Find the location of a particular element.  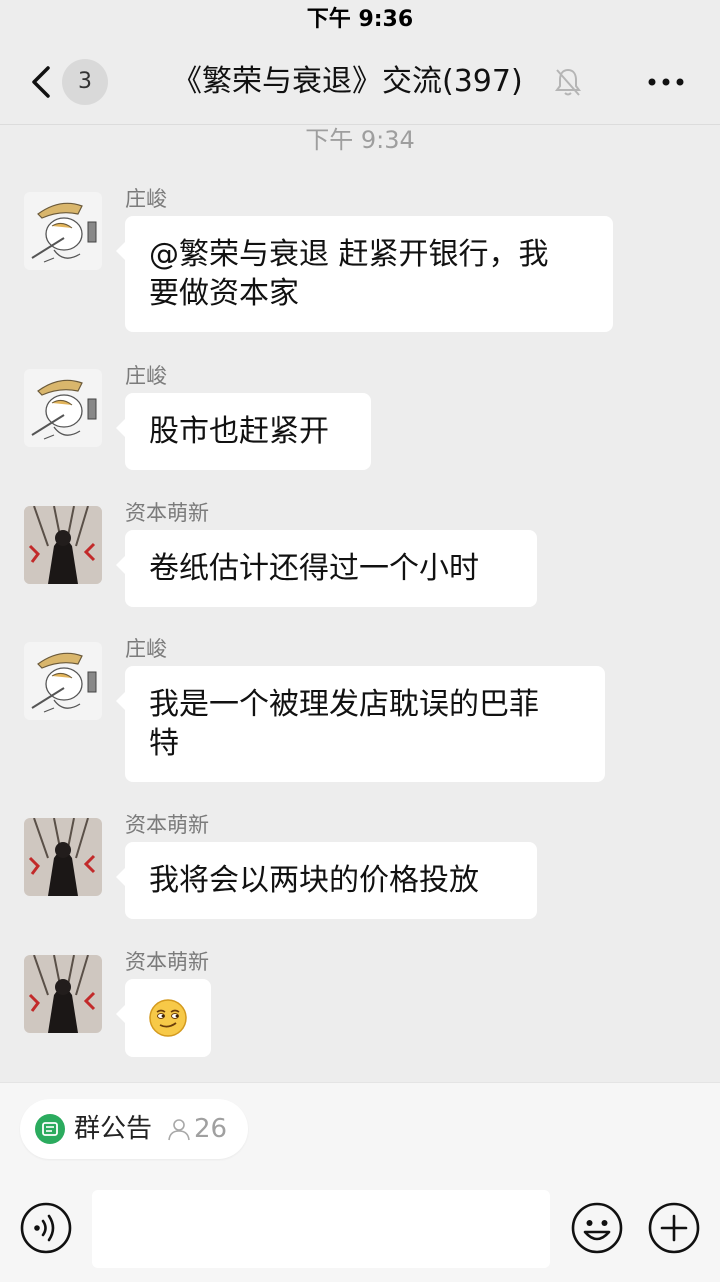

message-text: 我是一个被理发店耽误的巴菲 特 is located at coordinates (344, 724).